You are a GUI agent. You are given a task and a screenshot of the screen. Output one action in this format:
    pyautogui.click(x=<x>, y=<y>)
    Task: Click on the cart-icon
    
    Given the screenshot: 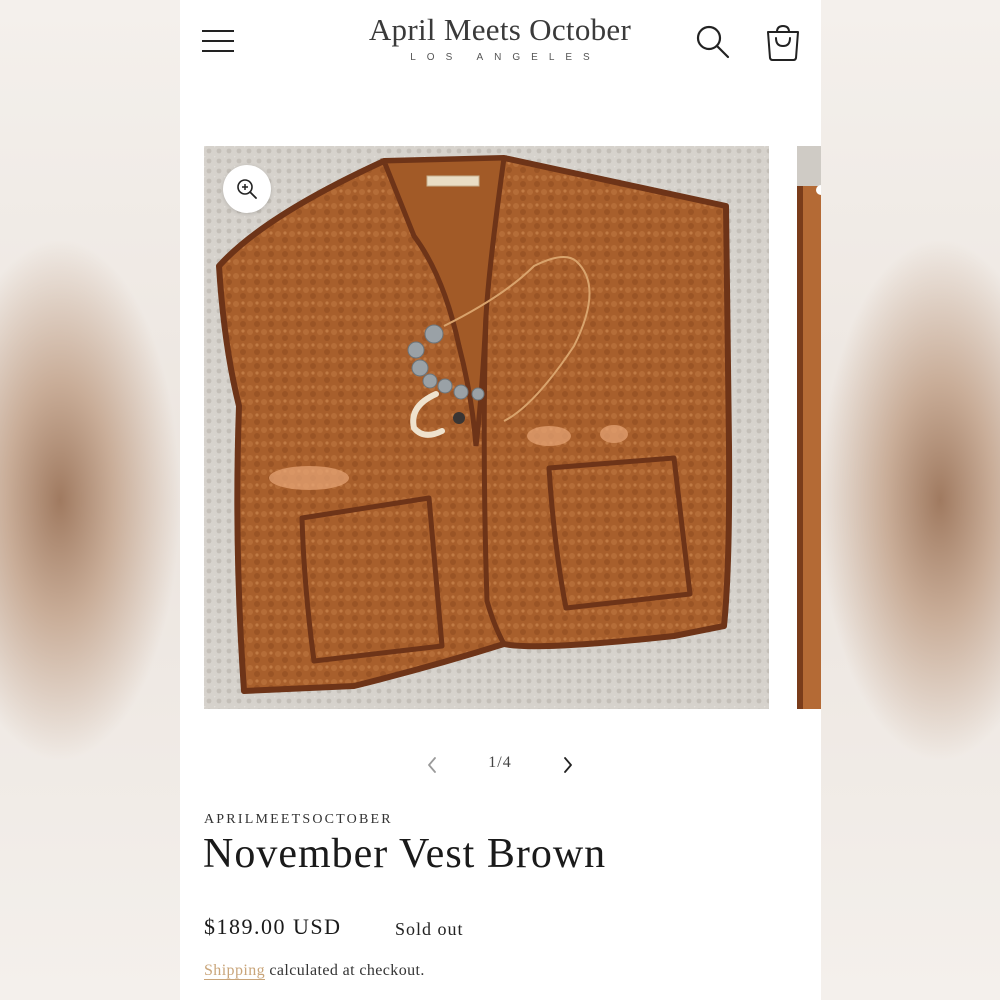 What is the action you would take?
    pyautogui.click(x=783, y=42)
    